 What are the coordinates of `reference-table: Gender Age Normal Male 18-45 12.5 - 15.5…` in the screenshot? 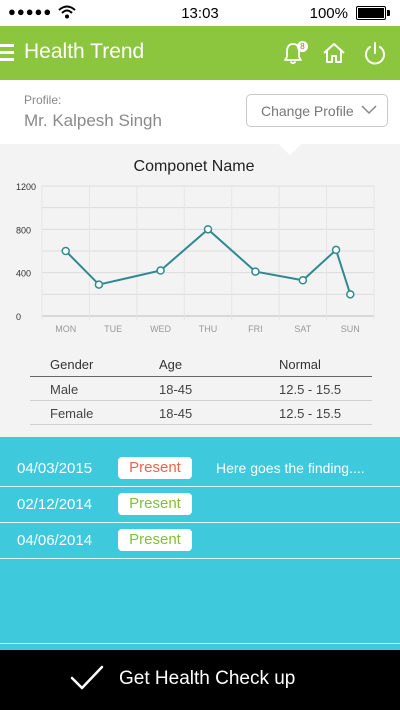 It's located at (201, 388).